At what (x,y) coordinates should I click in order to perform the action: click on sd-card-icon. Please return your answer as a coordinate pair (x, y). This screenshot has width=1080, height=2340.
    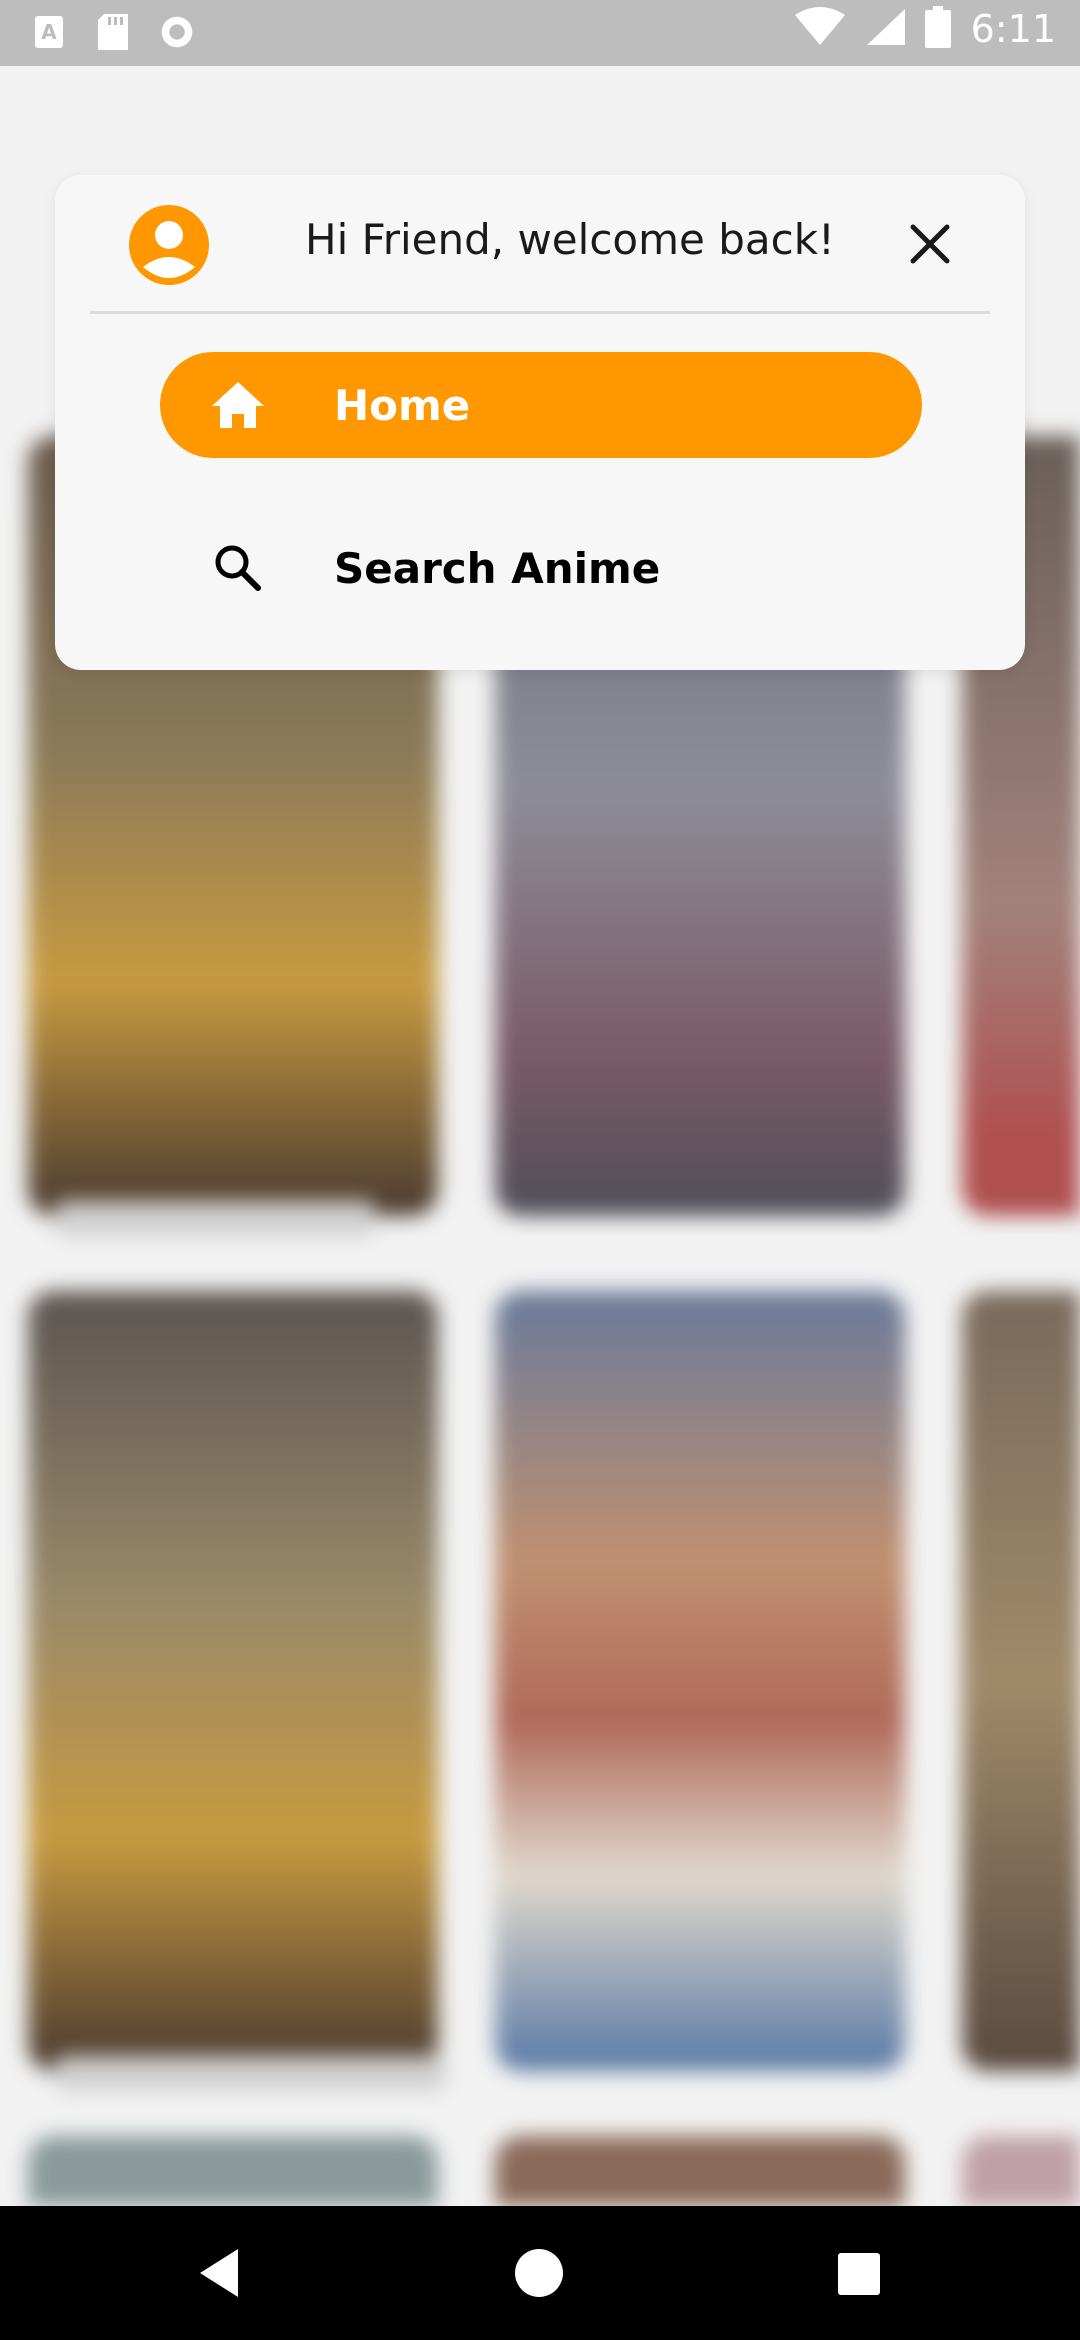
    Looking at the image, I should click on (113, 32).